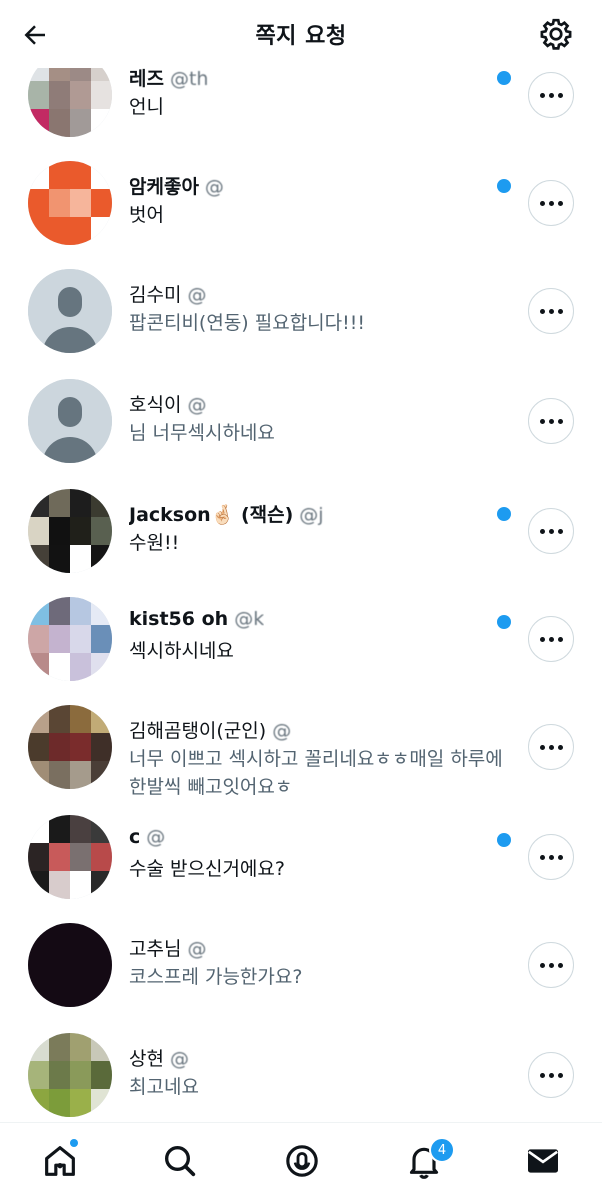 The width and height of the screenshot is (602, 1201). What do you see at coordinates (60, 1161) in the screenshot?
I see `home-icon` at bounding box center [60, 1161].